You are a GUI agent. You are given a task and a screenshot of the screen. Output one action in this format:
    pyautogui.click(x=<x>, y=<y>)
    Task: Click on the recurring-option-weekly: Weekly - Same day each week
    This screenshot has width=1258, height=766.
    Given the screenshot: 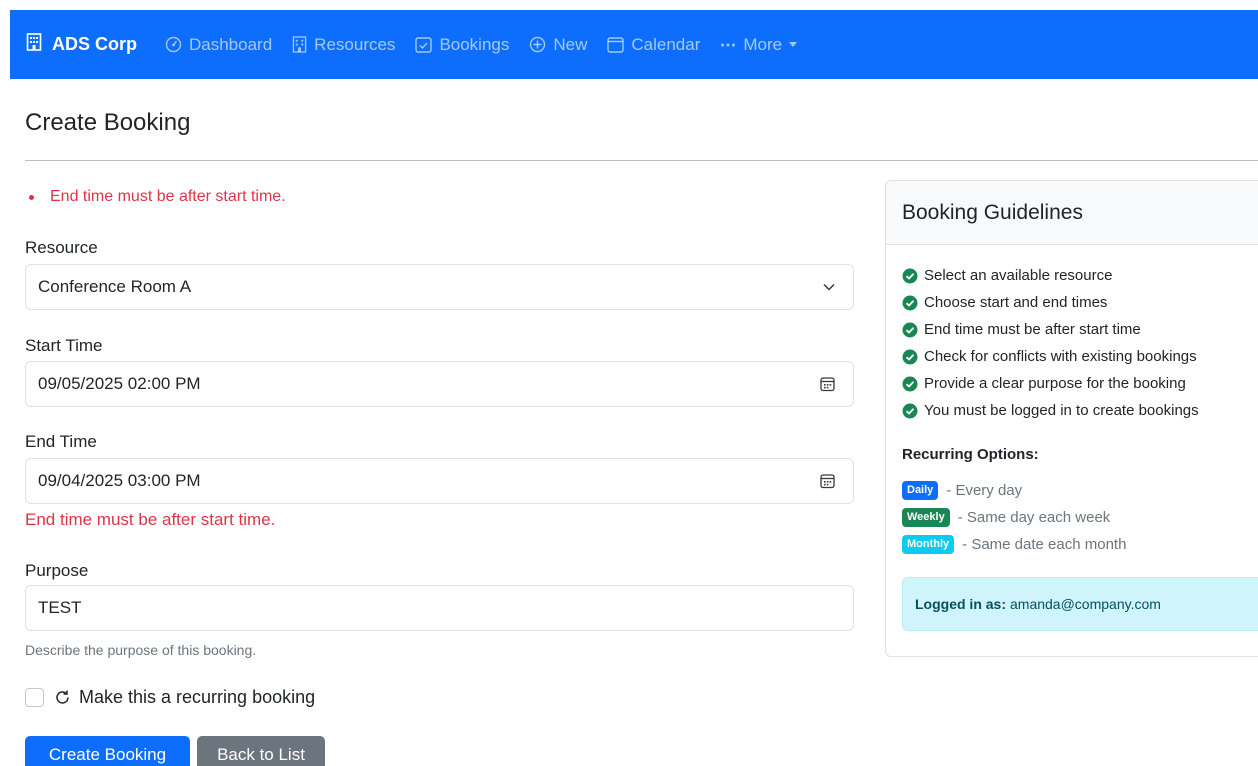 What is the action you would take?
    pyautogui.click(x=1006, y=517)
    